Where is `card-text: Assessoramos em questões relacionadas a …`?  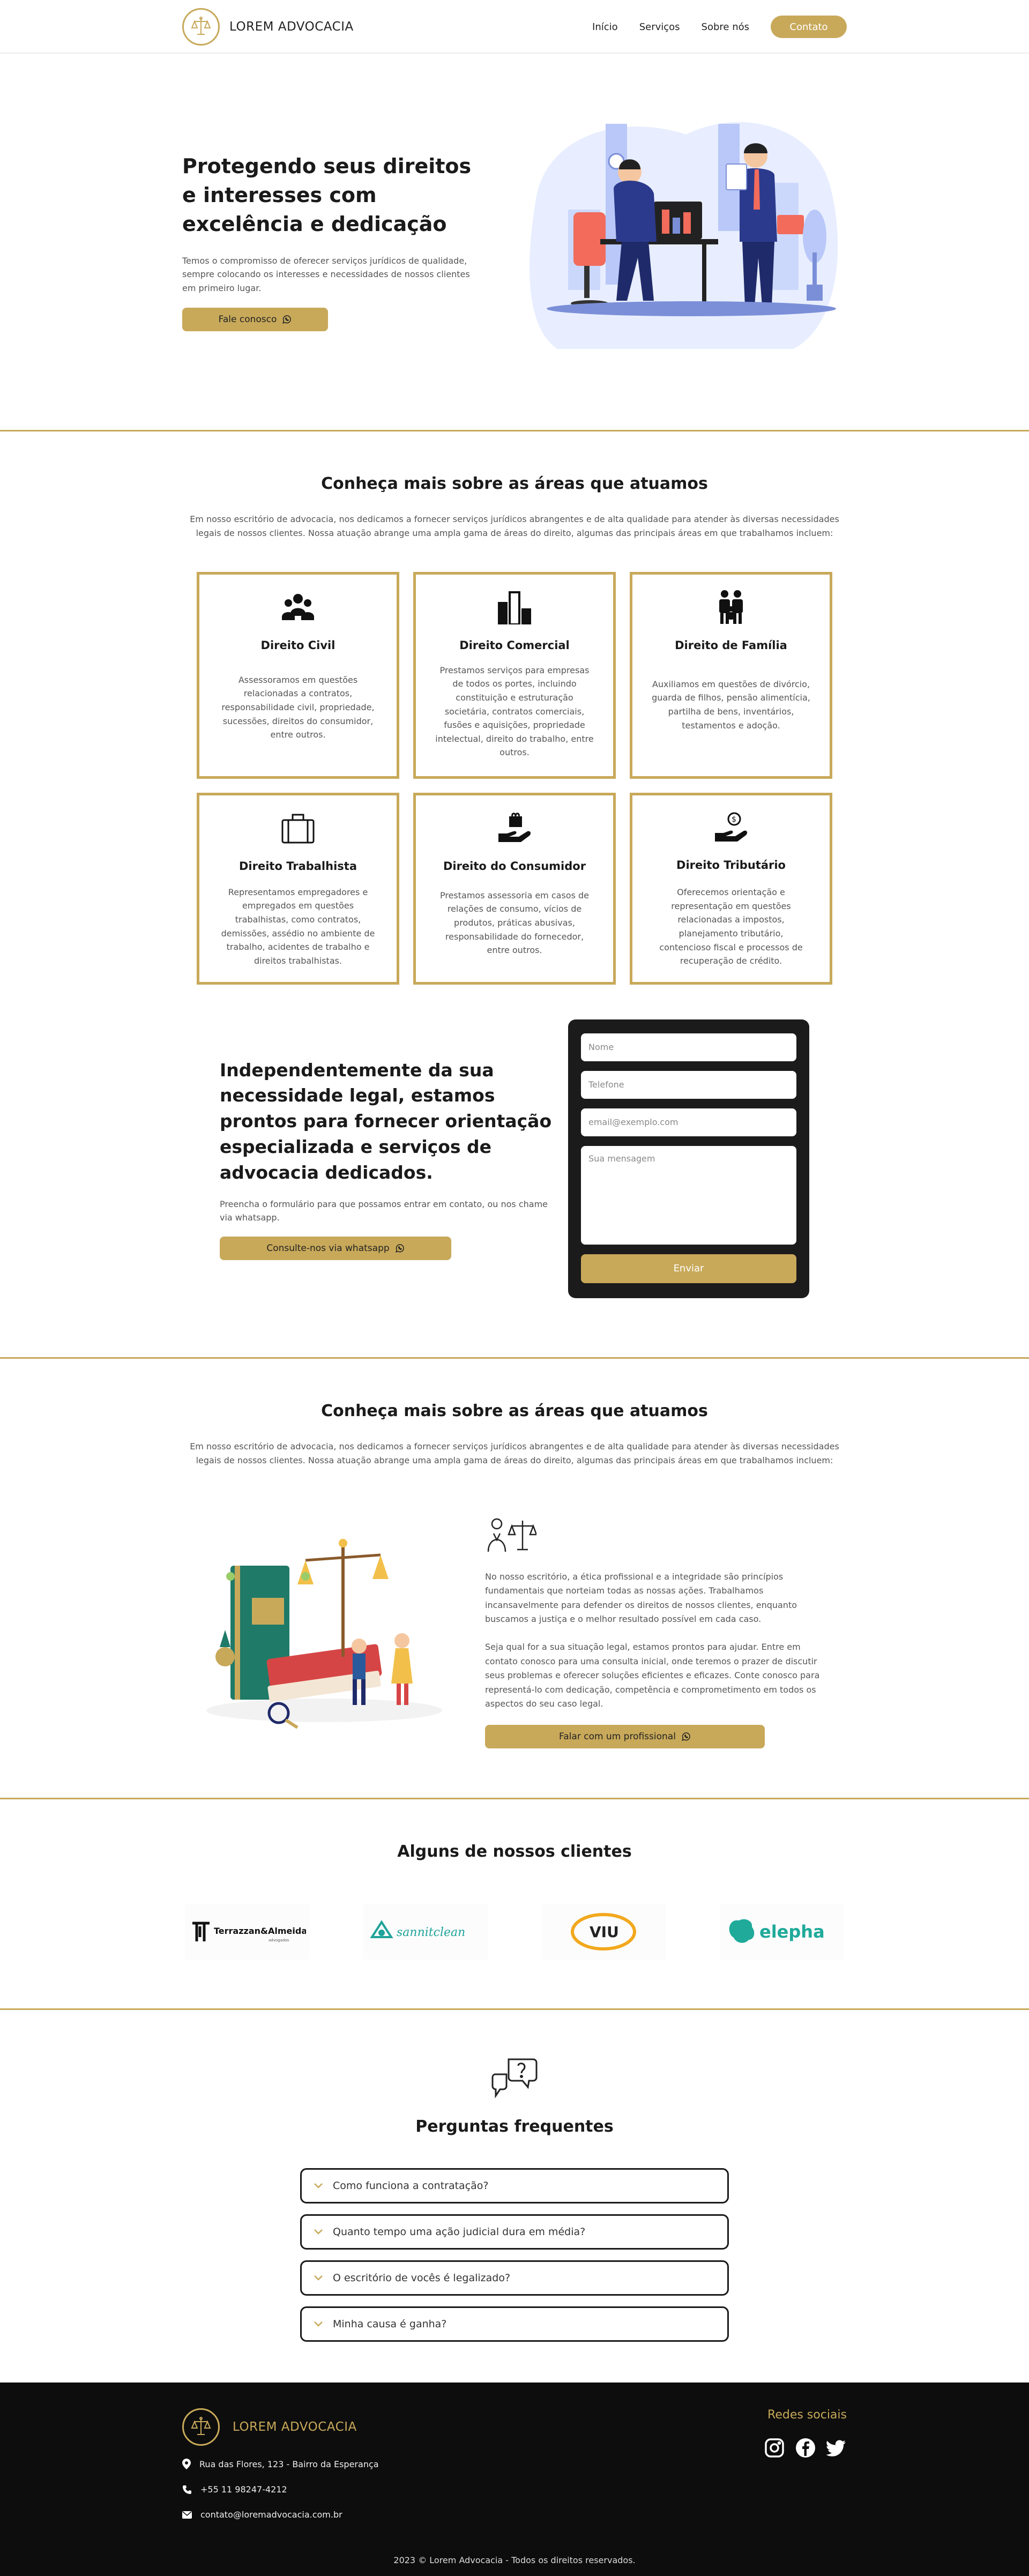 card-text: Assessoramos em questões relacionadas a … is located at coordinates (298, 707).